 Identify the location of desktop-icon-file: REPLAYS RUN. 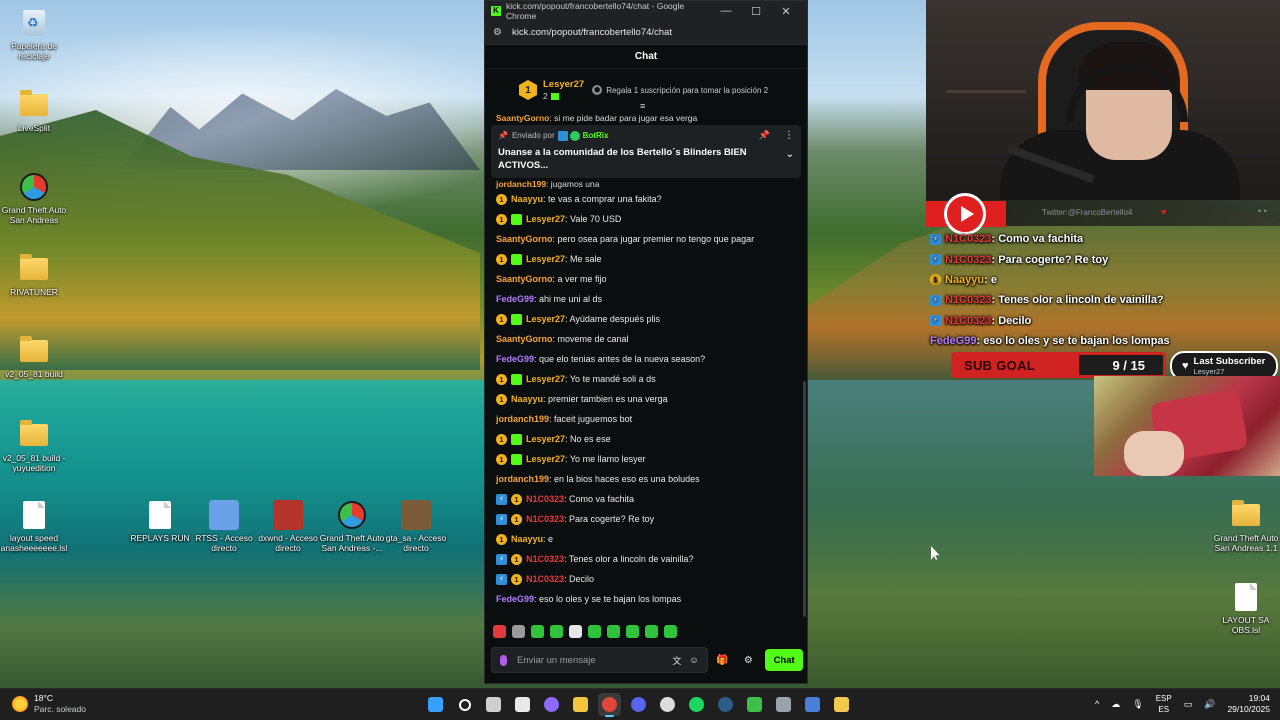
(160, 521).